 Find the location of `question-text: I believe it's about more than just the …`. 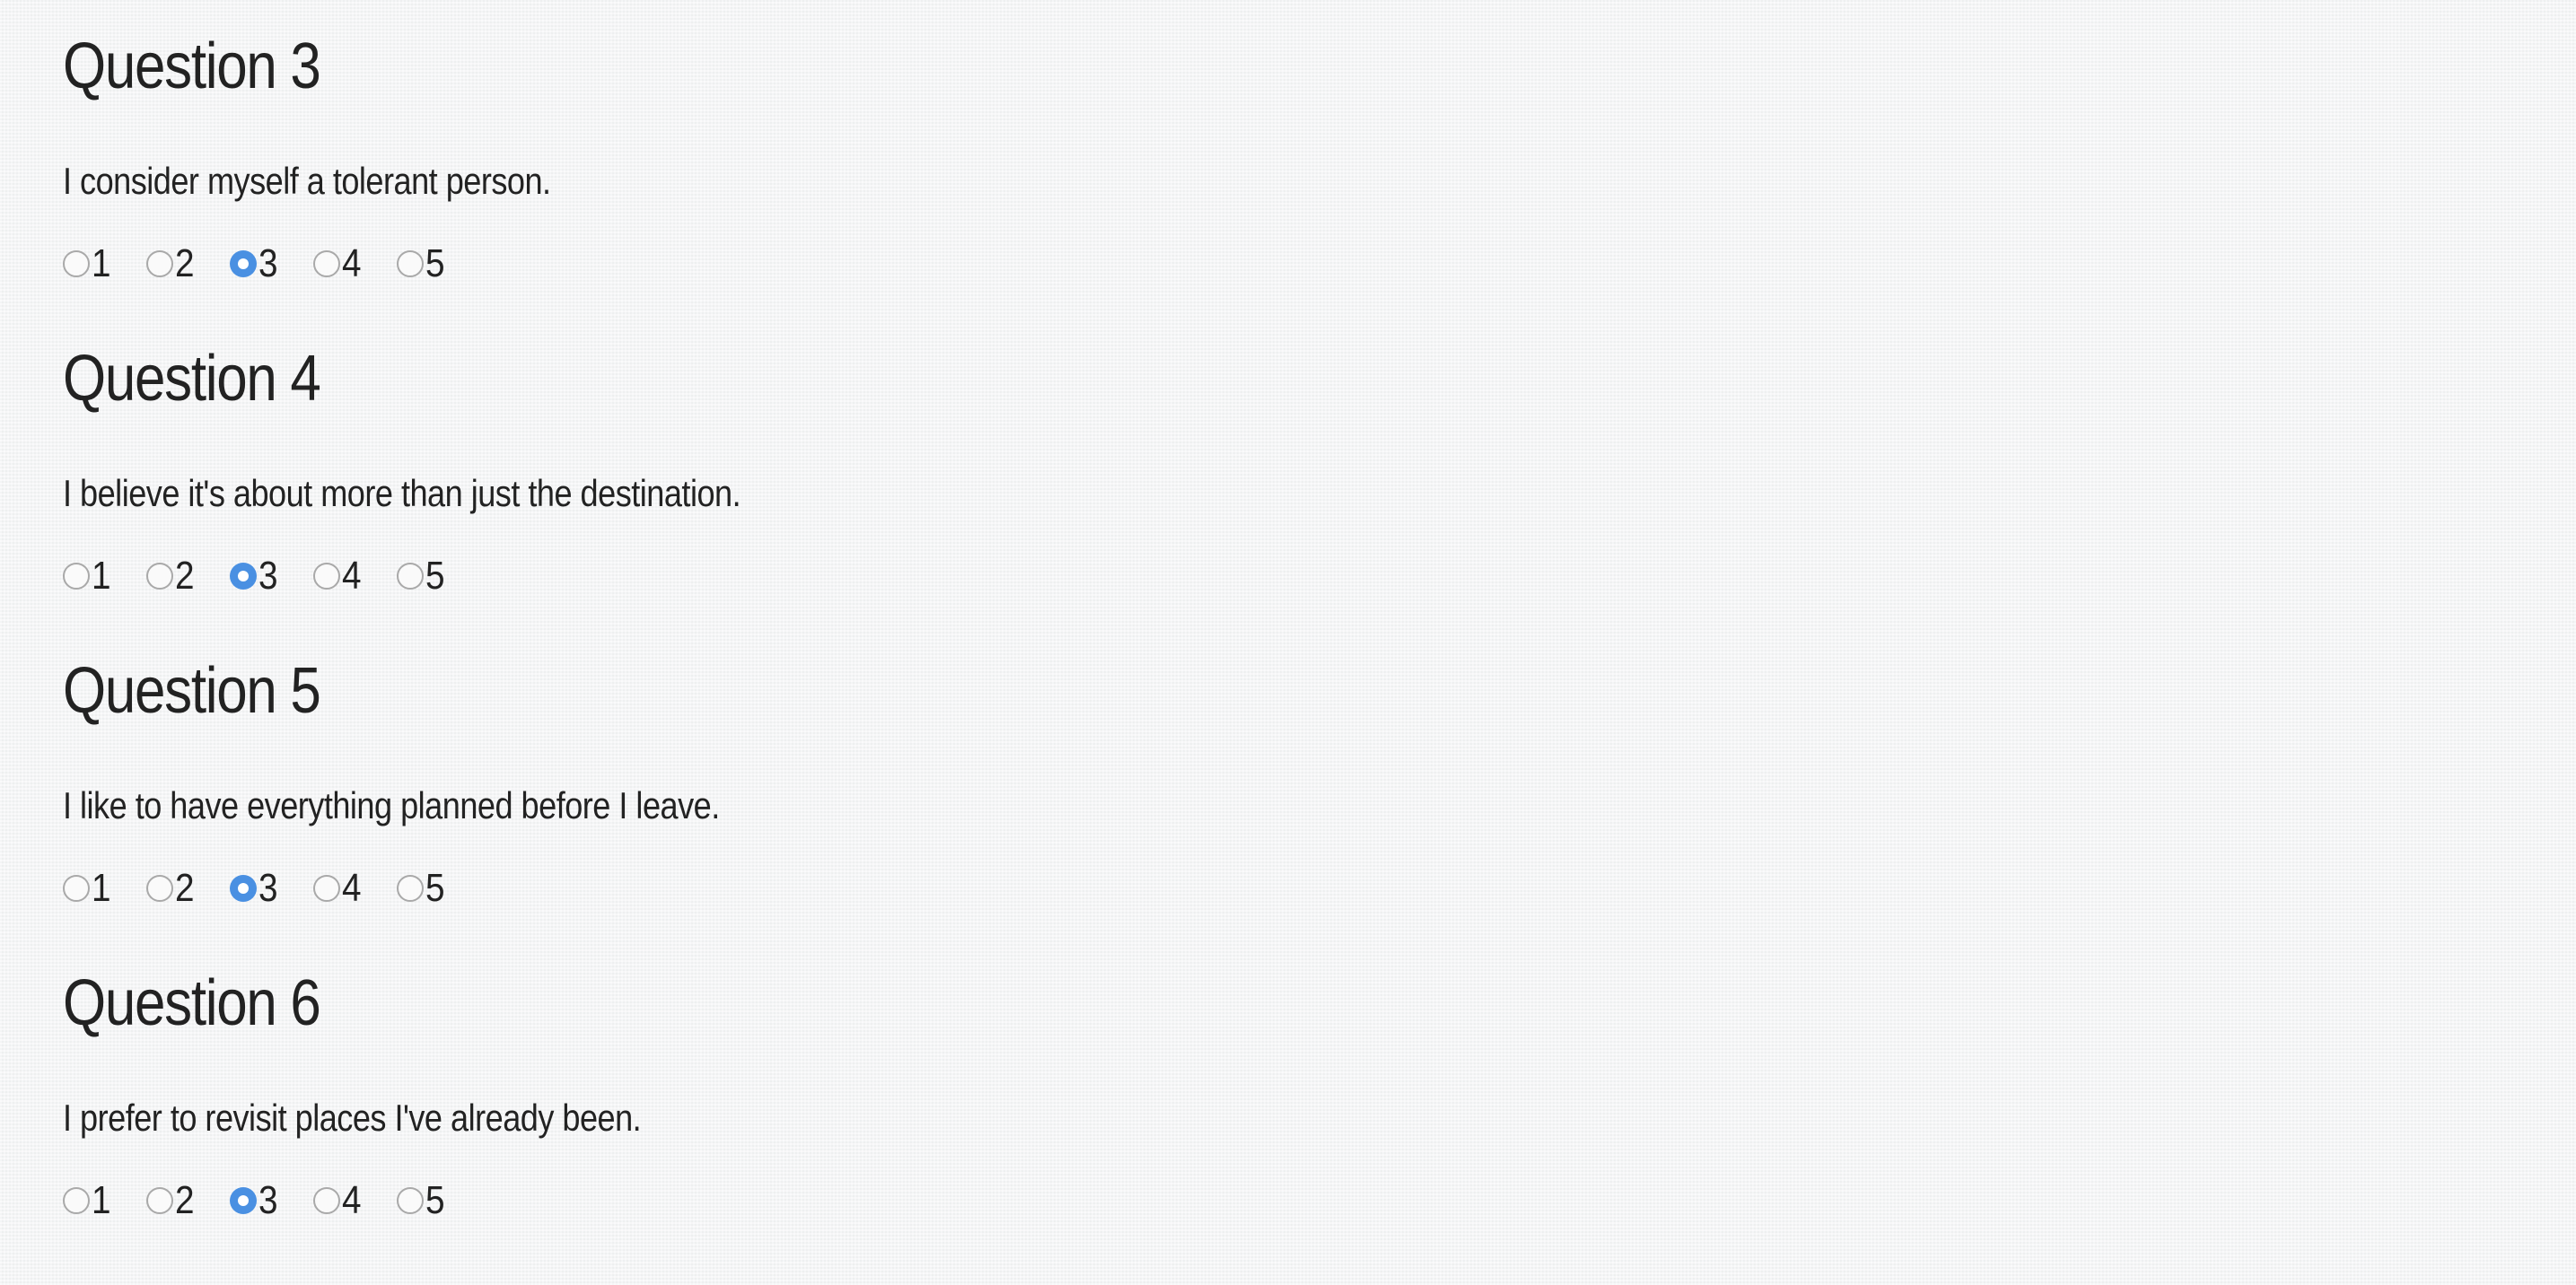

question-text: I believe it's about more than just the … is located at coordinates (402, 493).